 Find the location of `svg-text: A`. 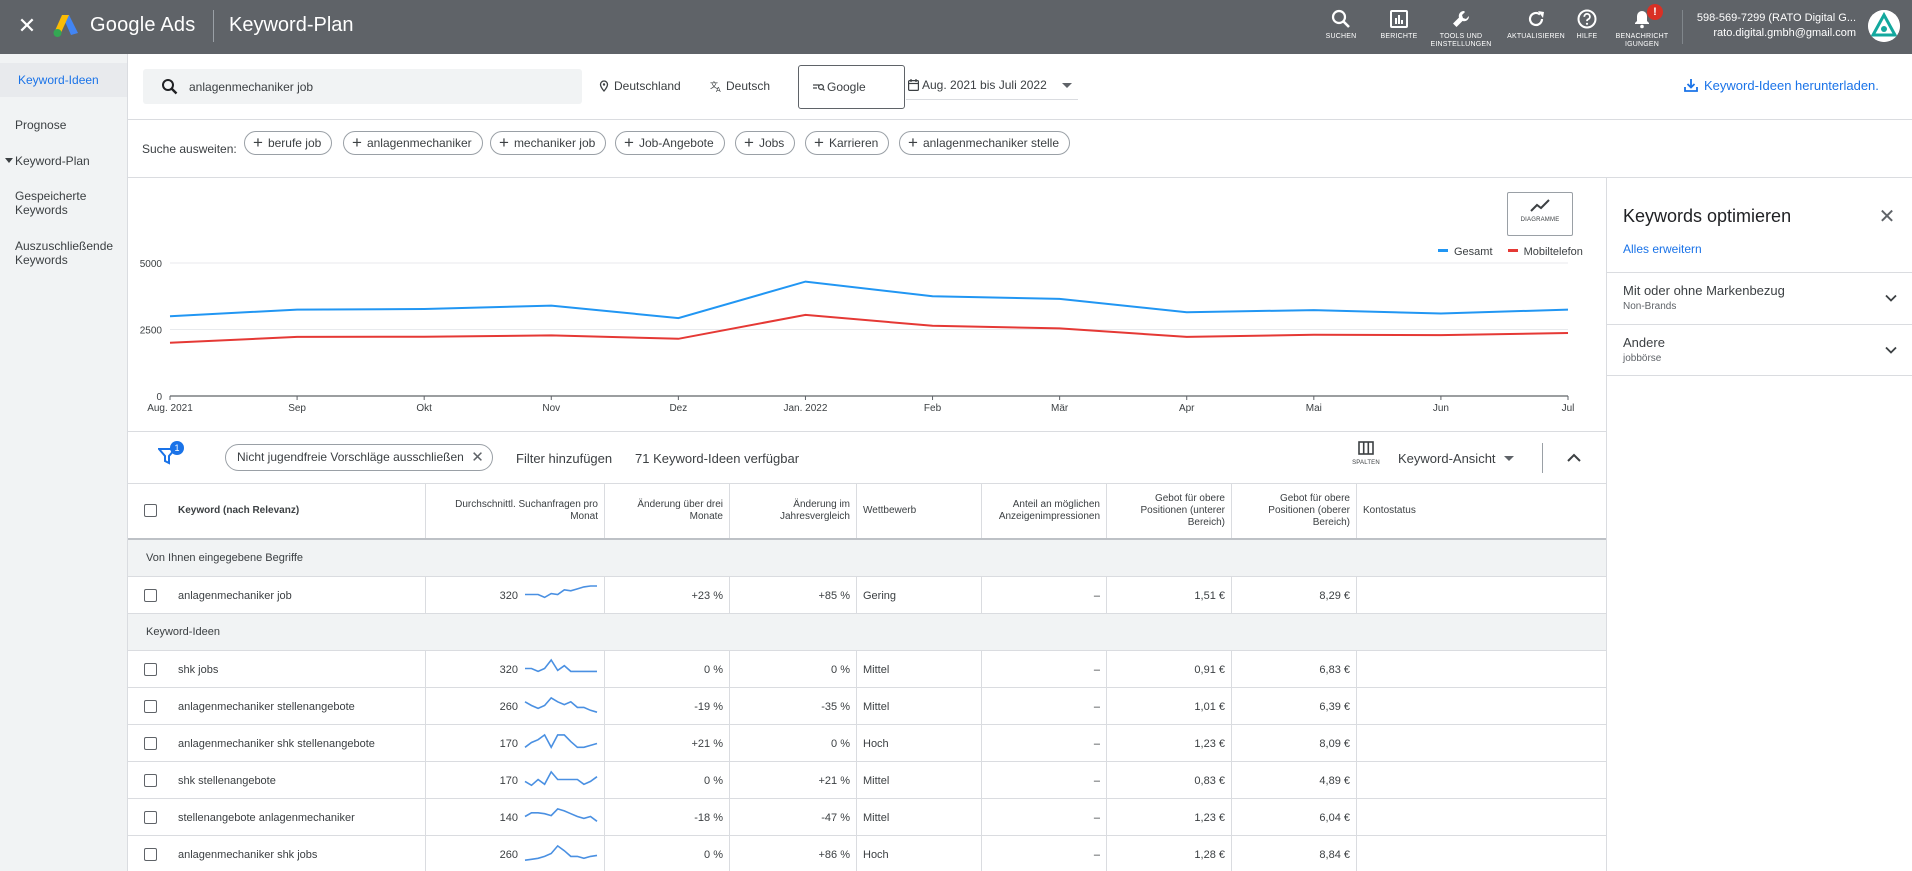

svg-text: A is located at coordinates (718, 89).